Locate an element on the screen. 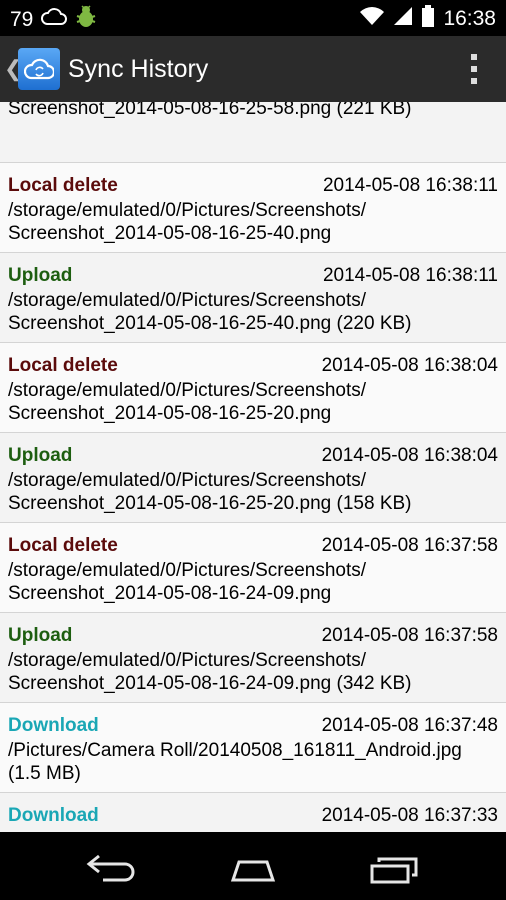  navigation-bar is located at coordinates (253, 866).